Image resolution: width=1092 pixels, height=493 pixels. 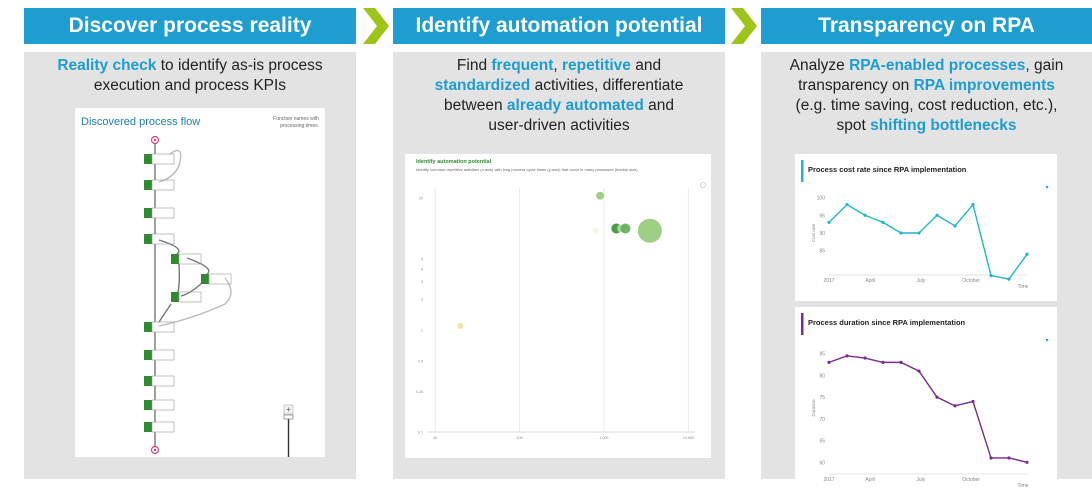 I want to click on desc-text: activities, differentiate, so click(x=607, y=85).